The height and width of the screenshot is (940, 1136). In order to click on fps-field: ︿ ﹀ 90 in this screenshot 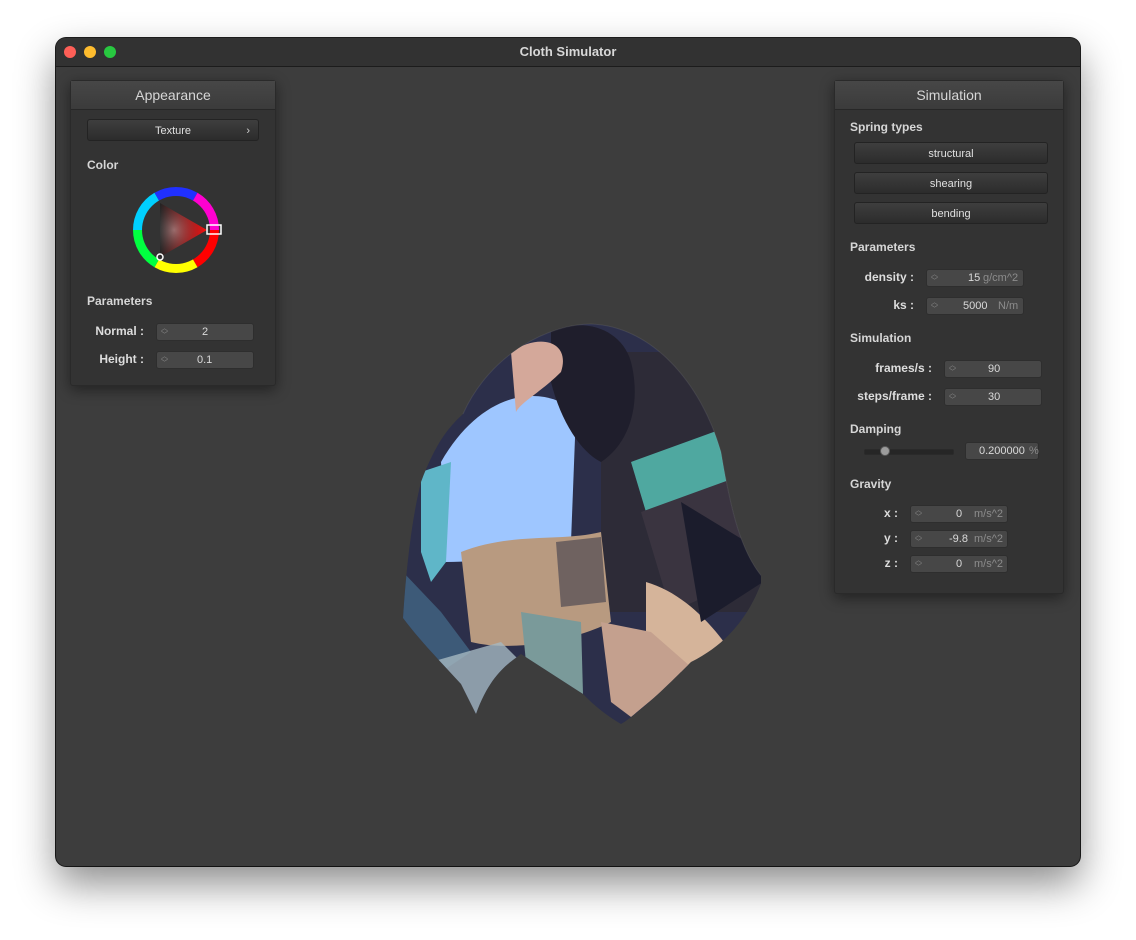, I will do `click(993, 369)`.